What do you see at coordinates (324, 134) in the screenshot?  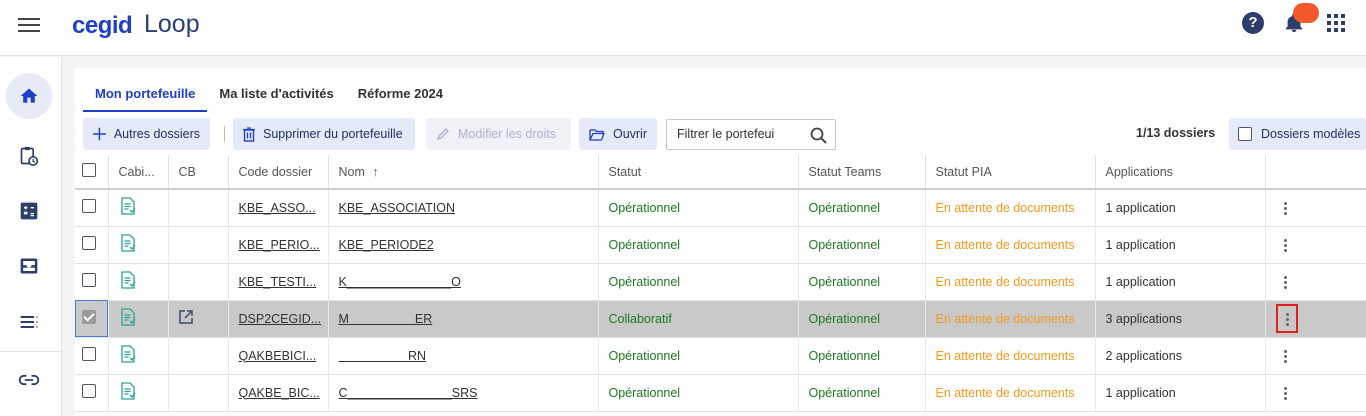 I see `remove-from-portfolio-button: Supprimer du portefeuille` at bounding box center [324, 134].